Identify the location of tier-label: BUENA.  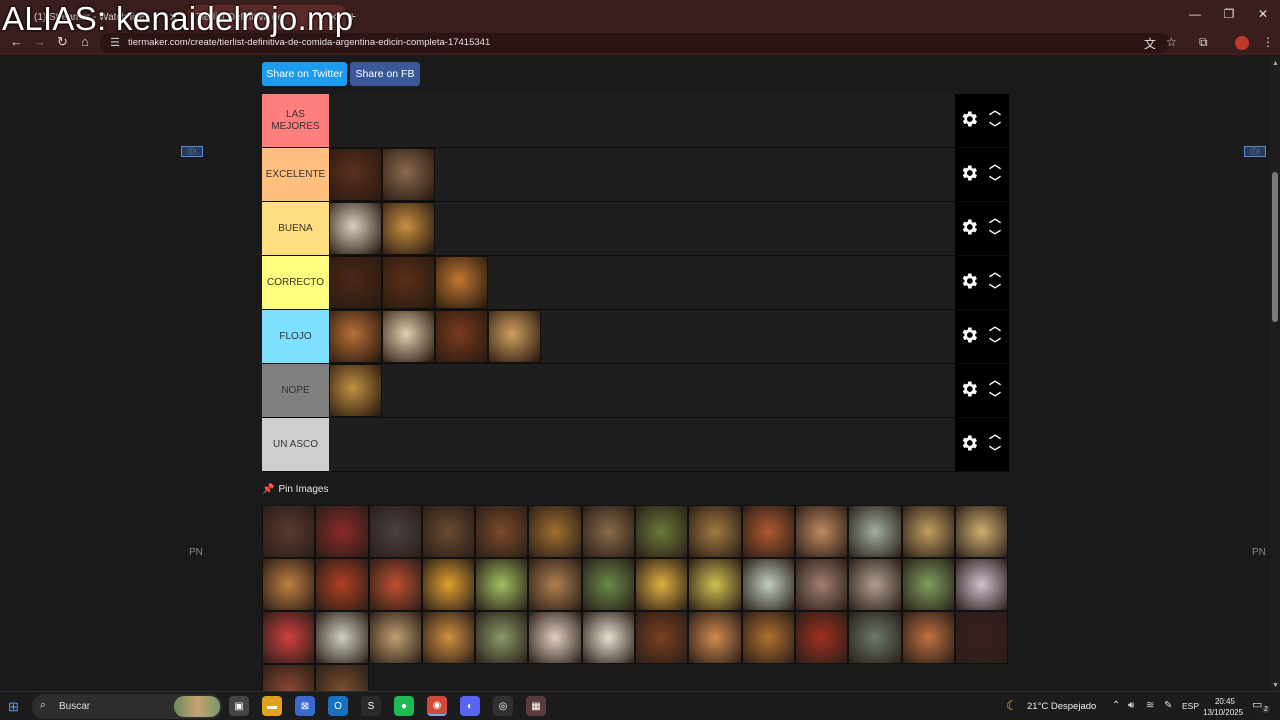
(295, 228).